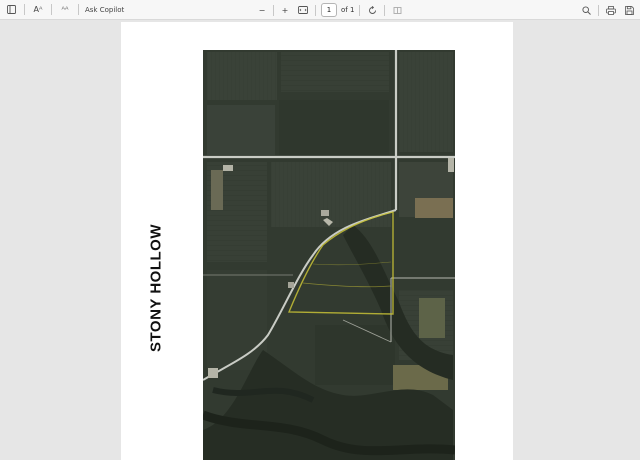 The height and width of the screenshot is (460, 640). I want to click on zoom-out-button: −, so click(262, 10).